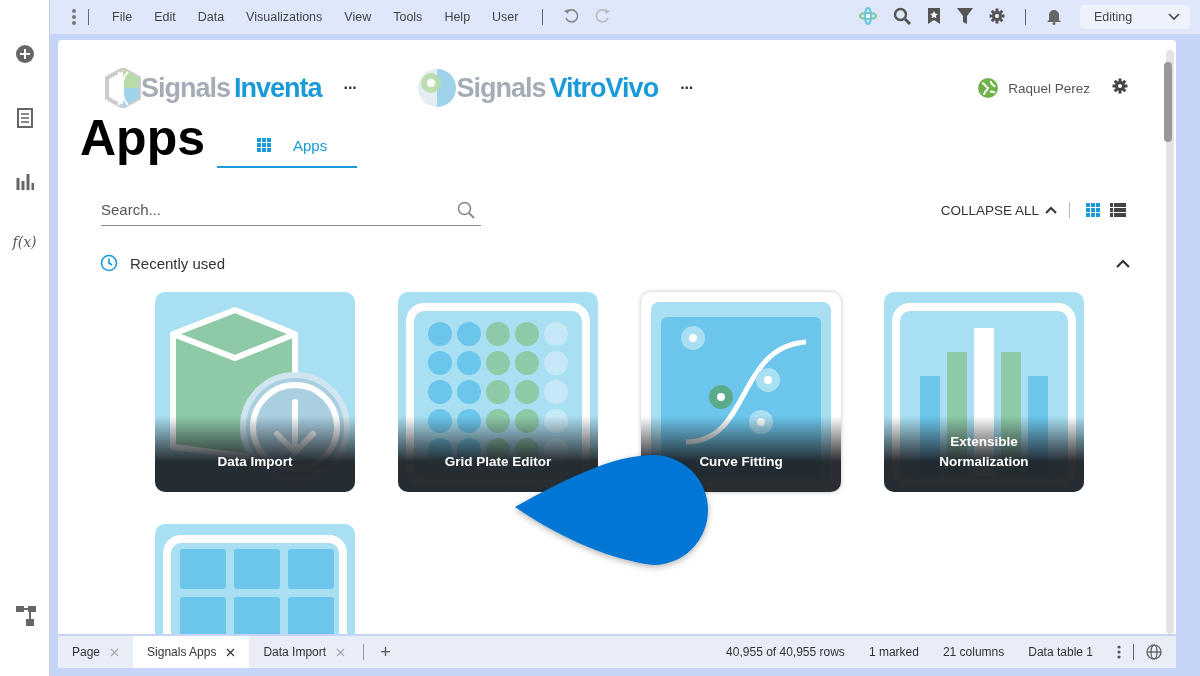 The height and width of the screenshot is (676, 1200). What do you see at coordinates (965, 15) in the screenshot?
I see `filter-icon` at bounding box center [965, 15].